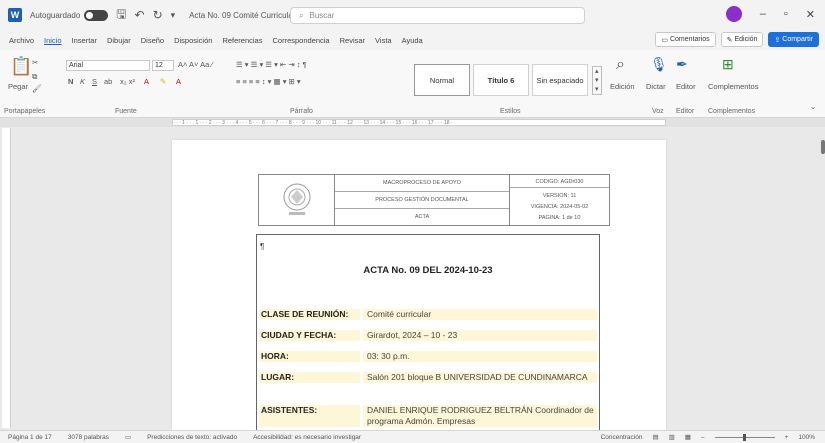 Image resolution: width=825 pixels, height=443 pixels. I want to click on text-effects-icon: A, so click(146, 81).